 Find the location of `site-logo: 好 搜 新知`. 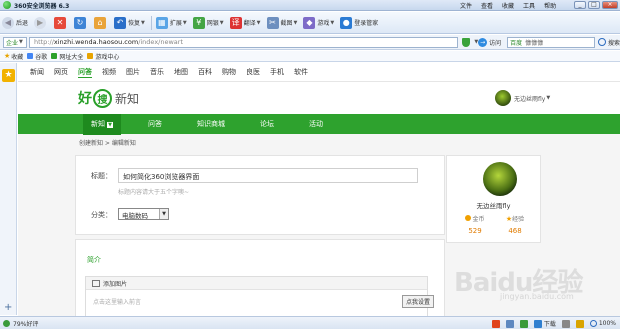

site-logo: 好 搜 新知 is located at coordinates (108, 98).